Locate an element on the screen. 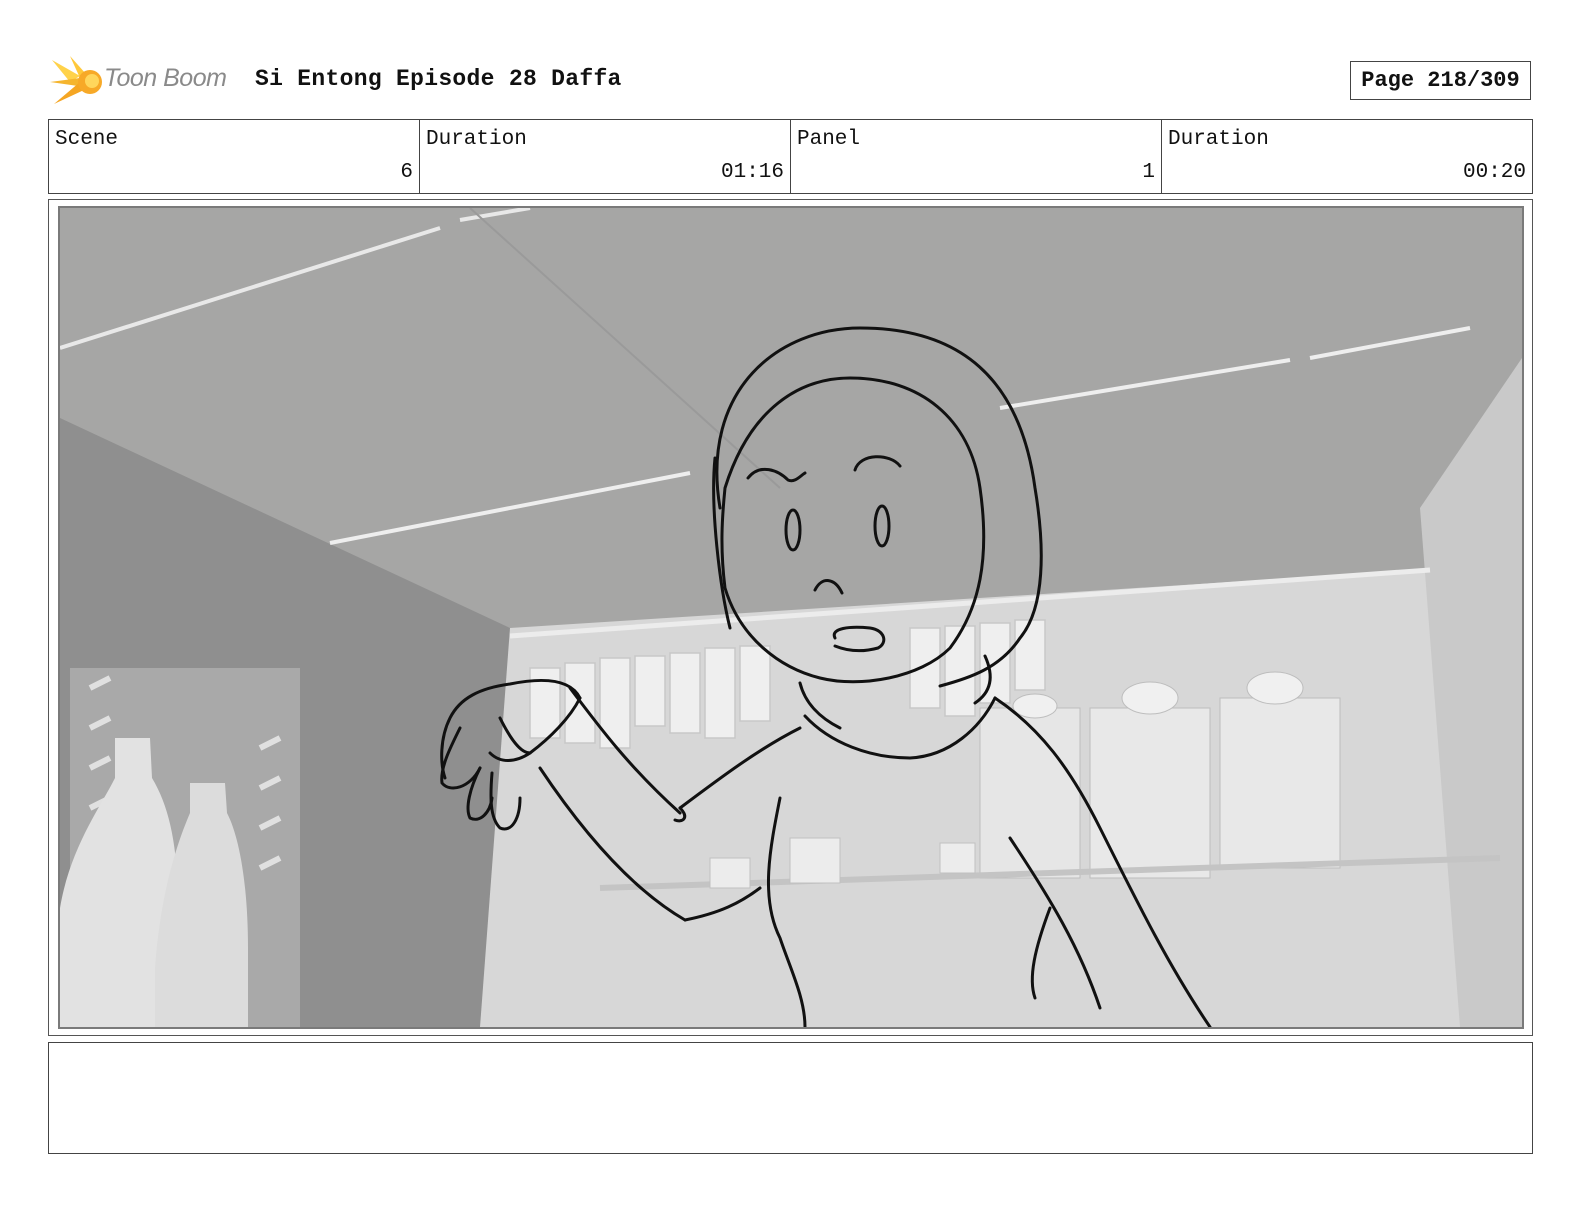 Image resolution: width=1584 pixels, height=1224 pixels. scene-duration-label: Duration is located at coordinates (476, 139).